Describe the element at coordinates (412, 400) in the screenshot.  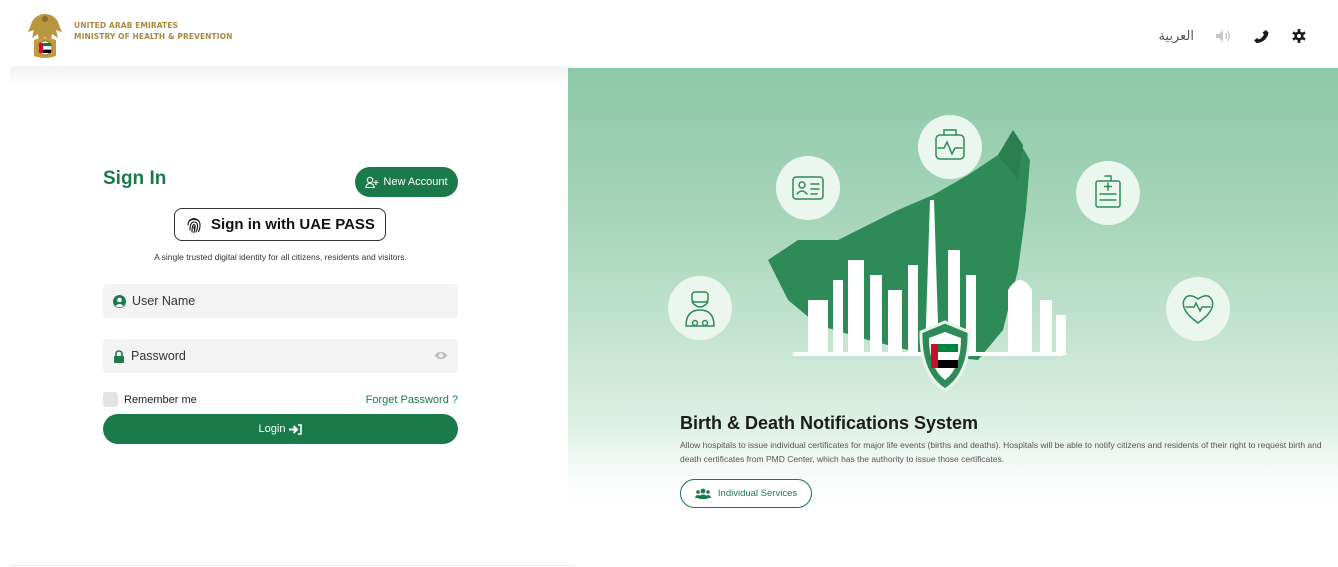
I see `forget-password-link: Forget Password ?` at that location.